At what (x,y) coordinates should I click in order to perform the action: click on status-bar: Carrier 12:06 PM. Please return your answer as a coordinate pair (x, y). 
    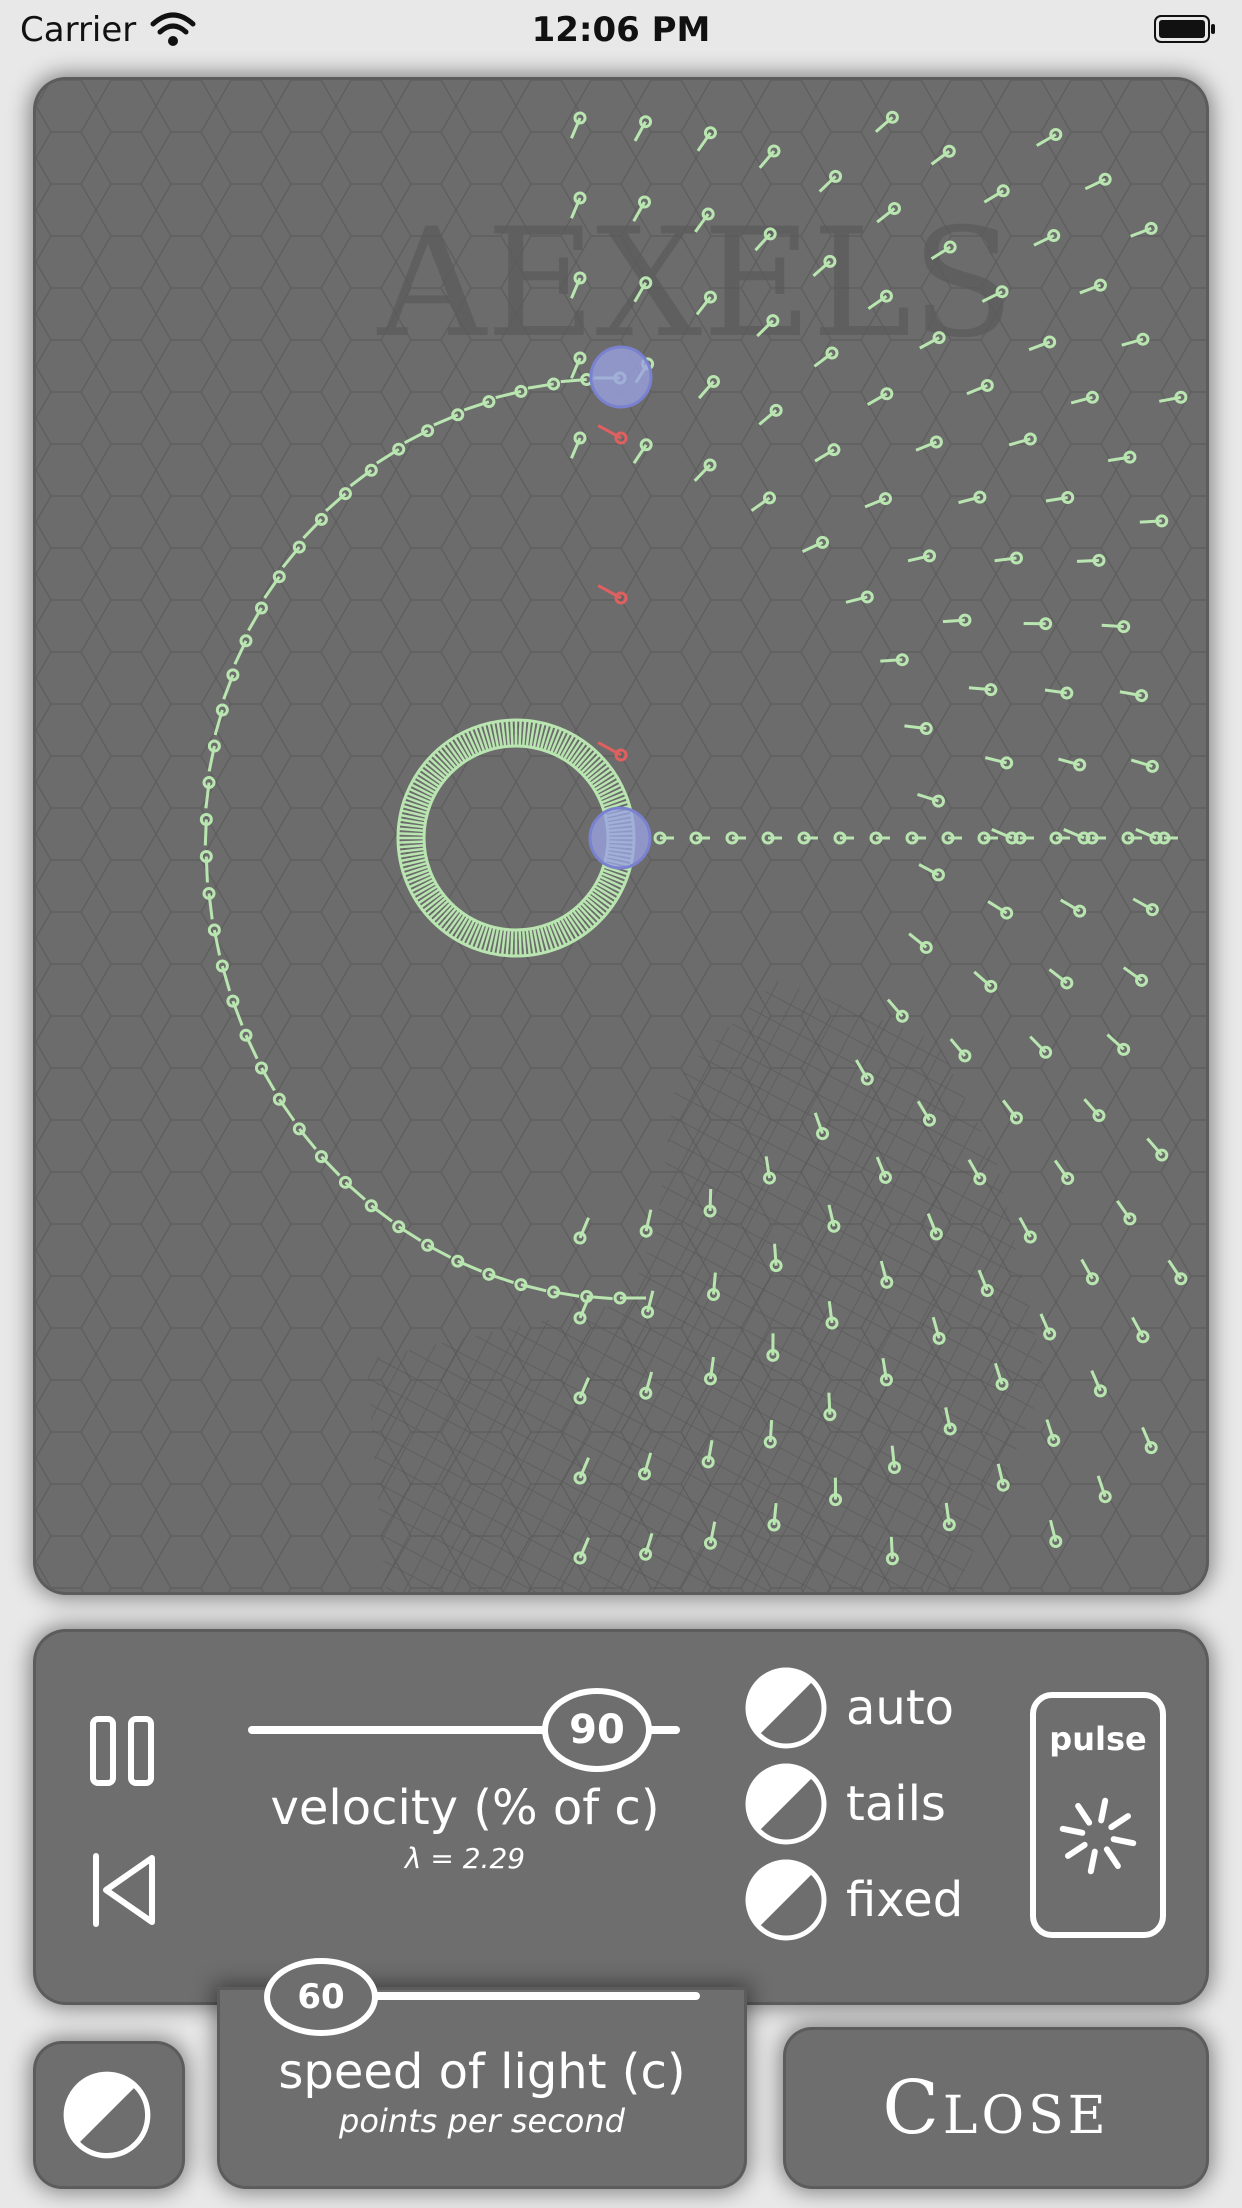
    Looking at the image, I should click on (621, 31).